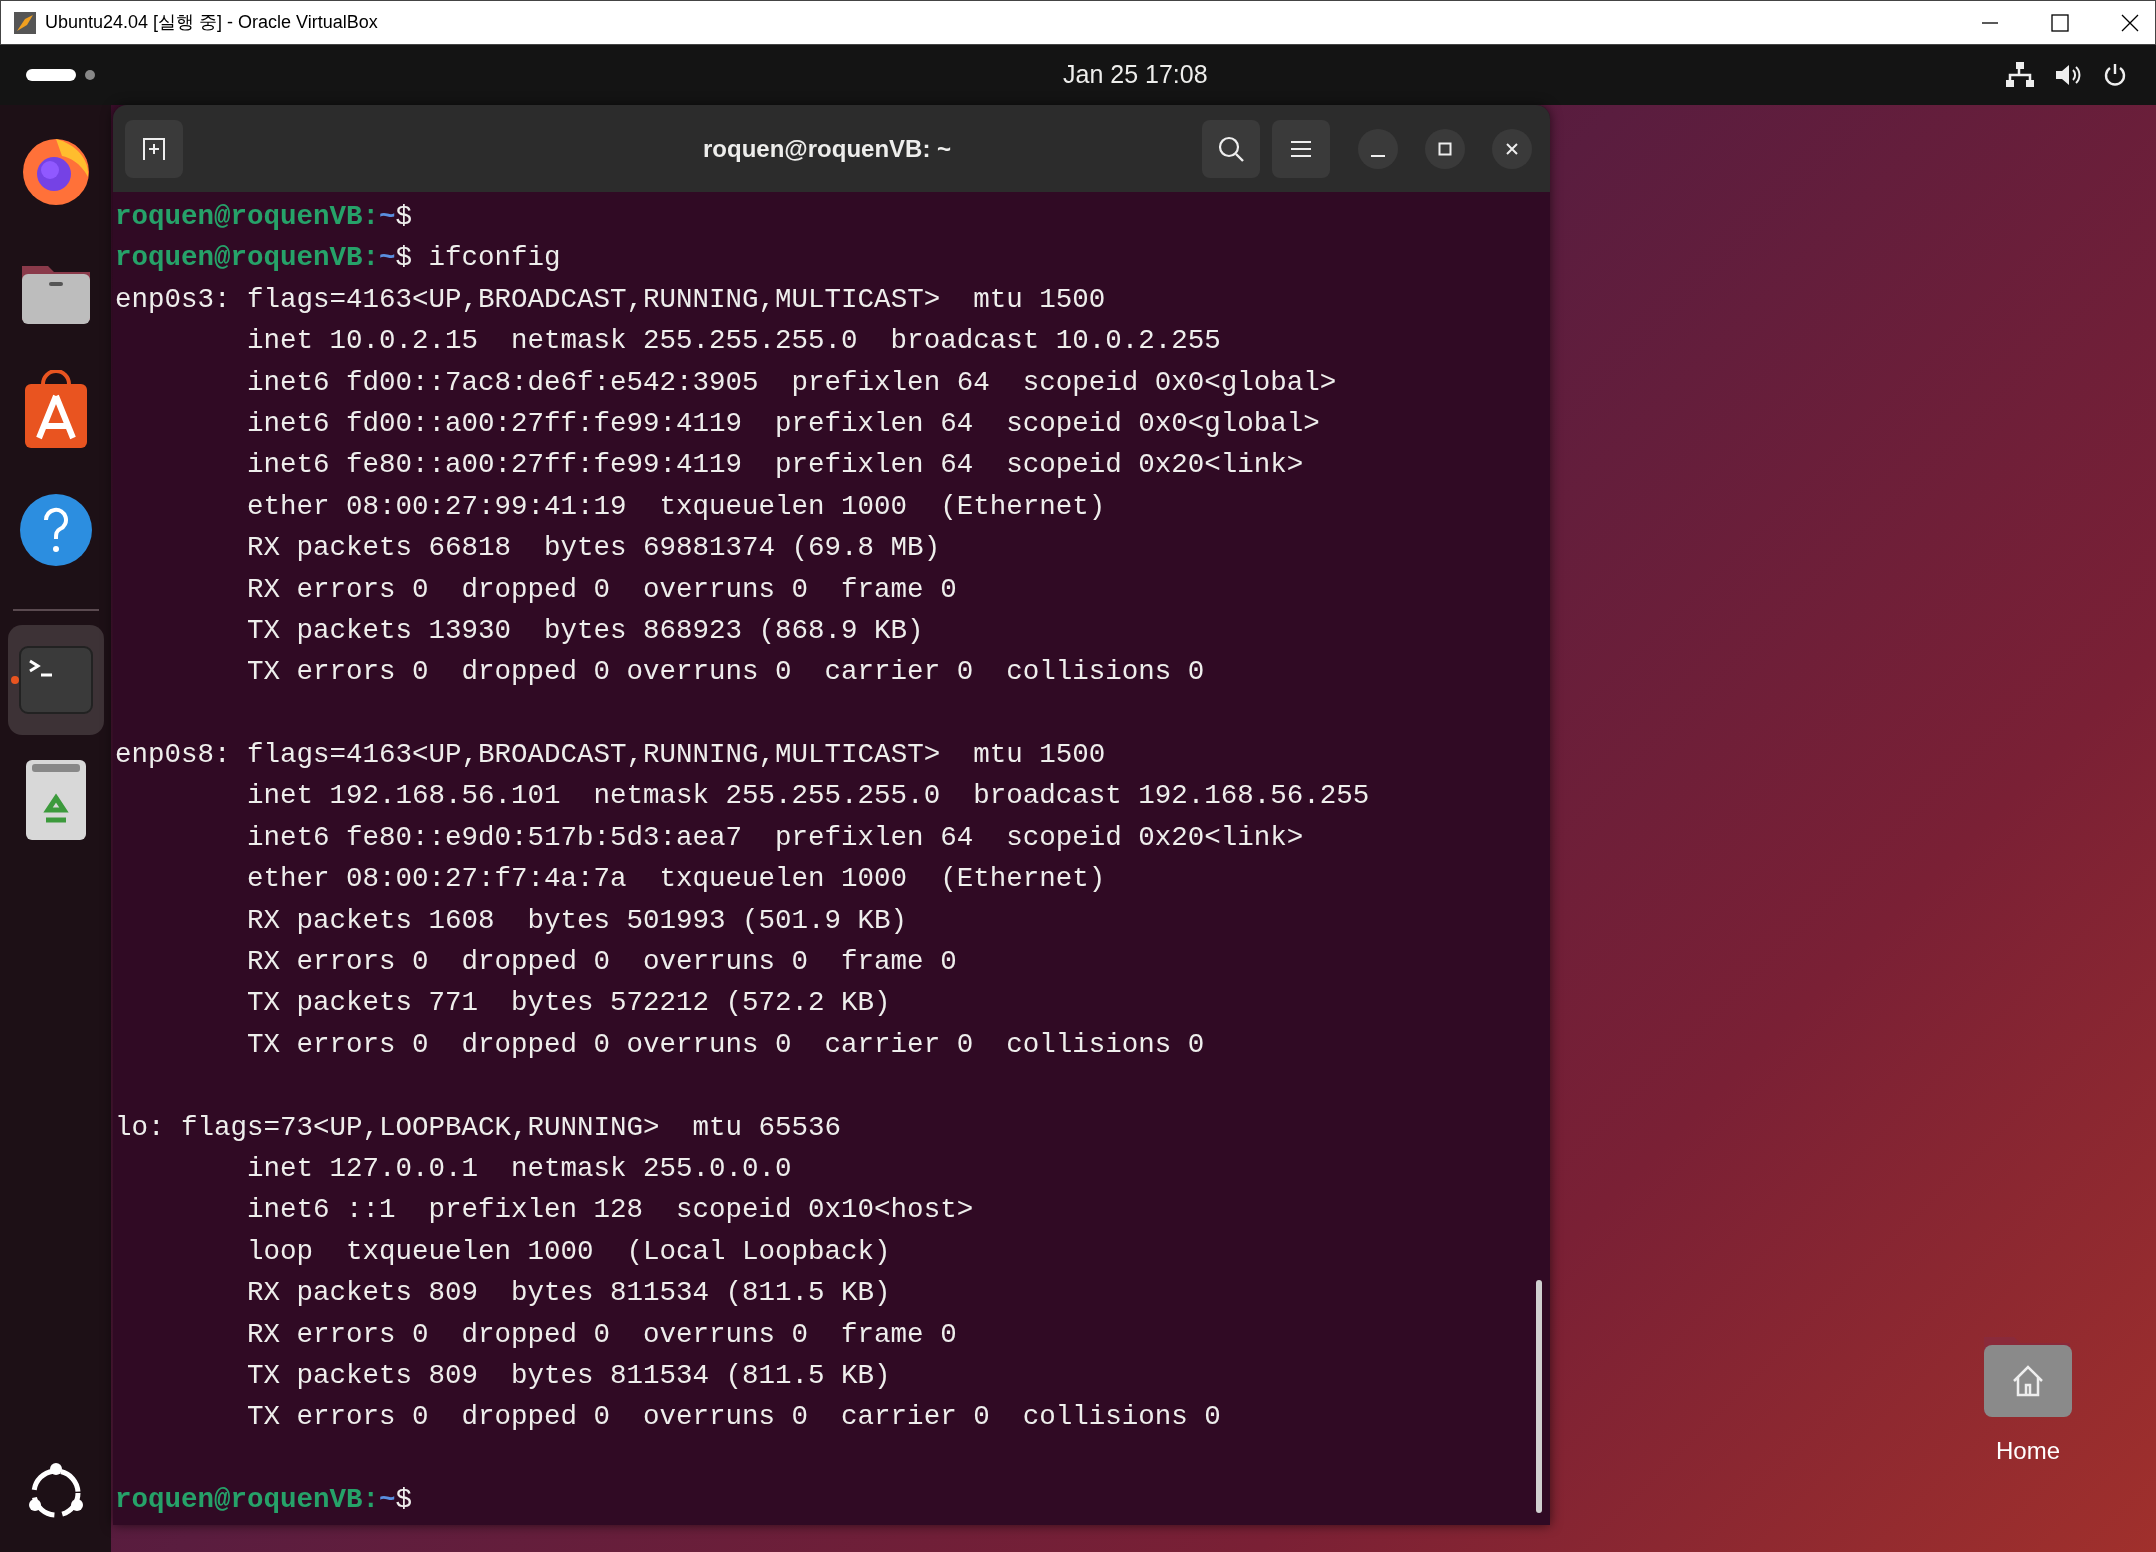  What do you see at coordinates (734, 341) in the screenshot?
I see `terminal-output-line: inet 10.0.2.15 netmask 255.255.255.0 broadcast 10.0.2.255` at bounding box center [734, 341].